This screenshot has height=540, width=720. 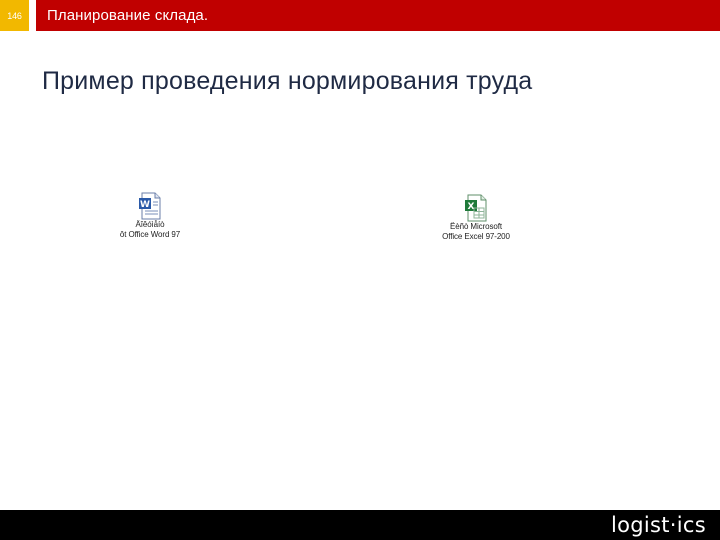 I want to click on logistics-logo: logist·ics, so click(x=658, y=525).